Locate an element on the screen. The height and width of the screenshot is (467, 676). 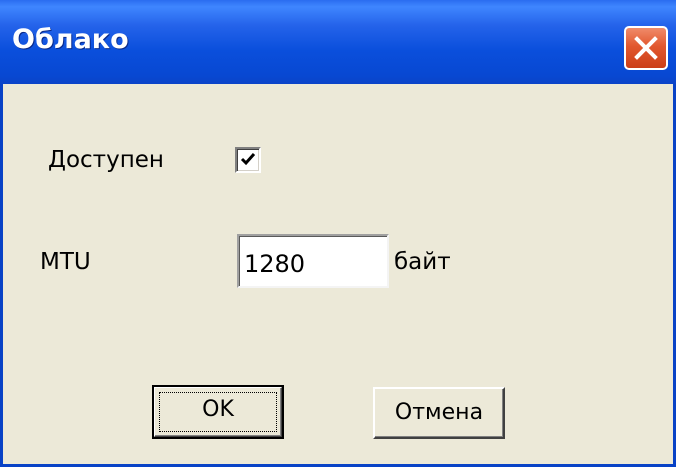
cancel-button: Отмена is located at coordinates (439, 413).